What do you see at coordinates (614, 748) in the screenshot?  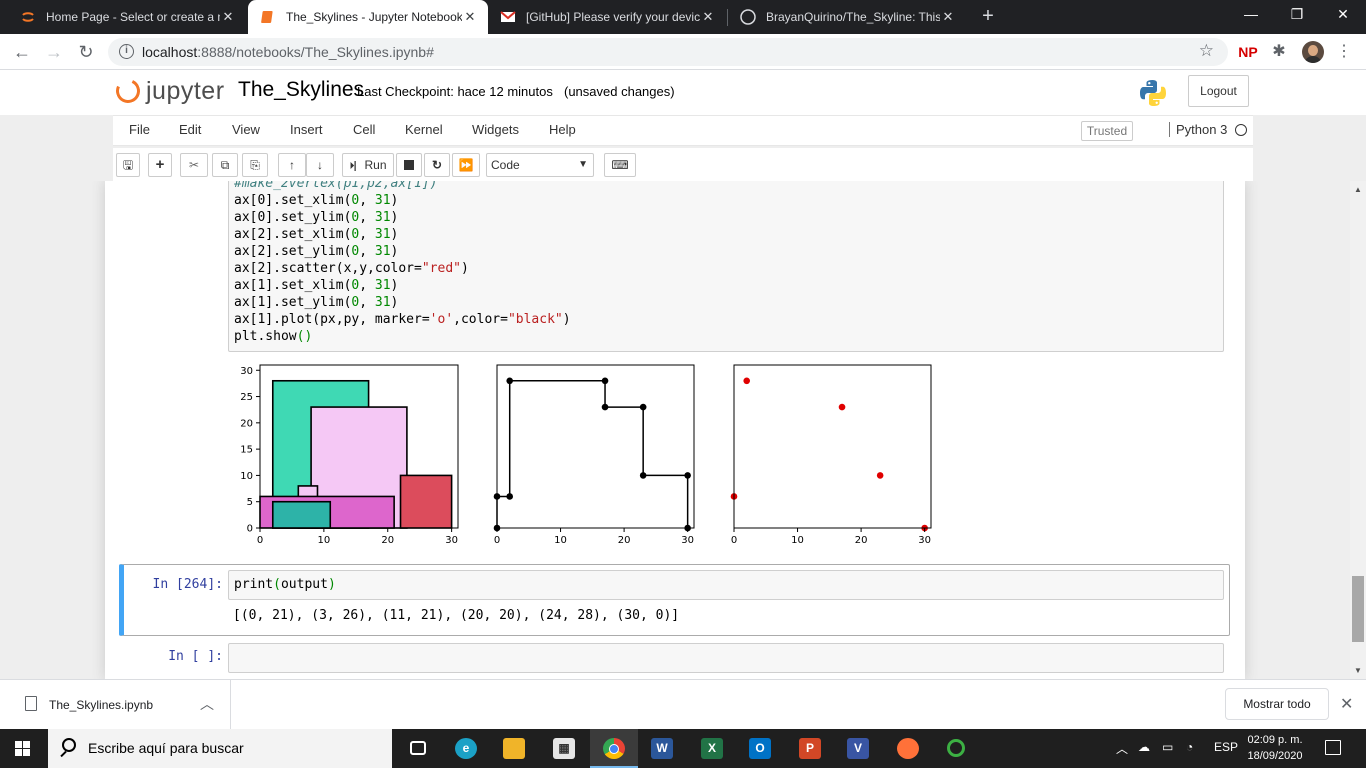 I see `chrome-icon` at bounding box center [614, 748].